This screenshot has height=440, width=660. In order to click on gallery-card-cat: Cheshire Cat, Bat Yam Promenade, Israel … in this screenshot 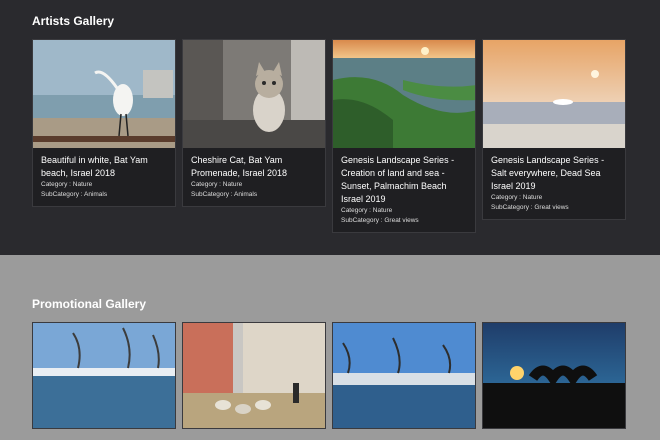, I will do `click(254, 123)`.